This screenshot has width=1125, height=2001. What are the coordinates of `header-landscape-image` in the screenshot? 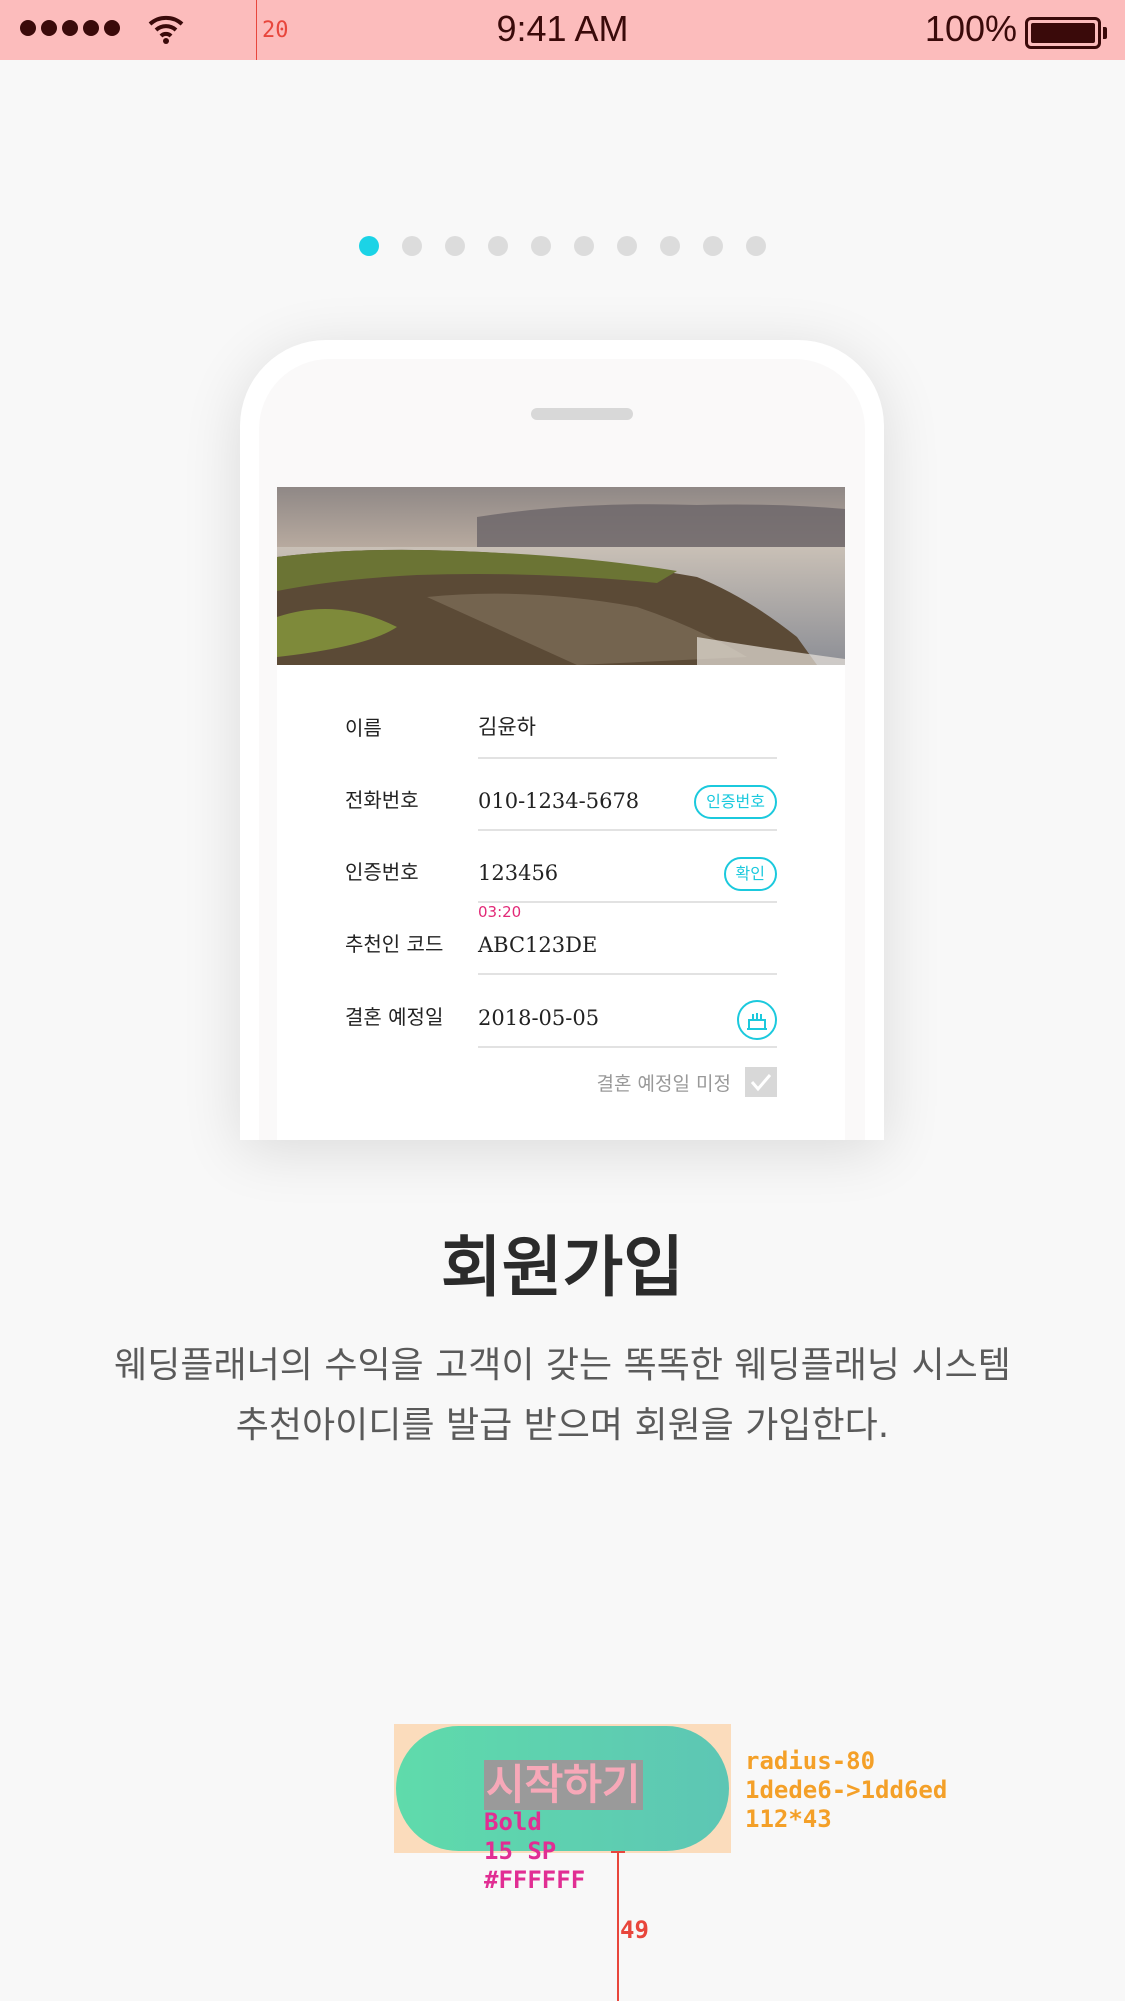 It's located at (561, 576).